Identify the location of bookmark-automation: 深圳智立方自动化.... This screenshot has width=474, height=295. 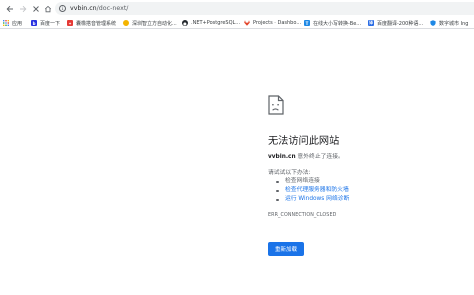
(151, 23).